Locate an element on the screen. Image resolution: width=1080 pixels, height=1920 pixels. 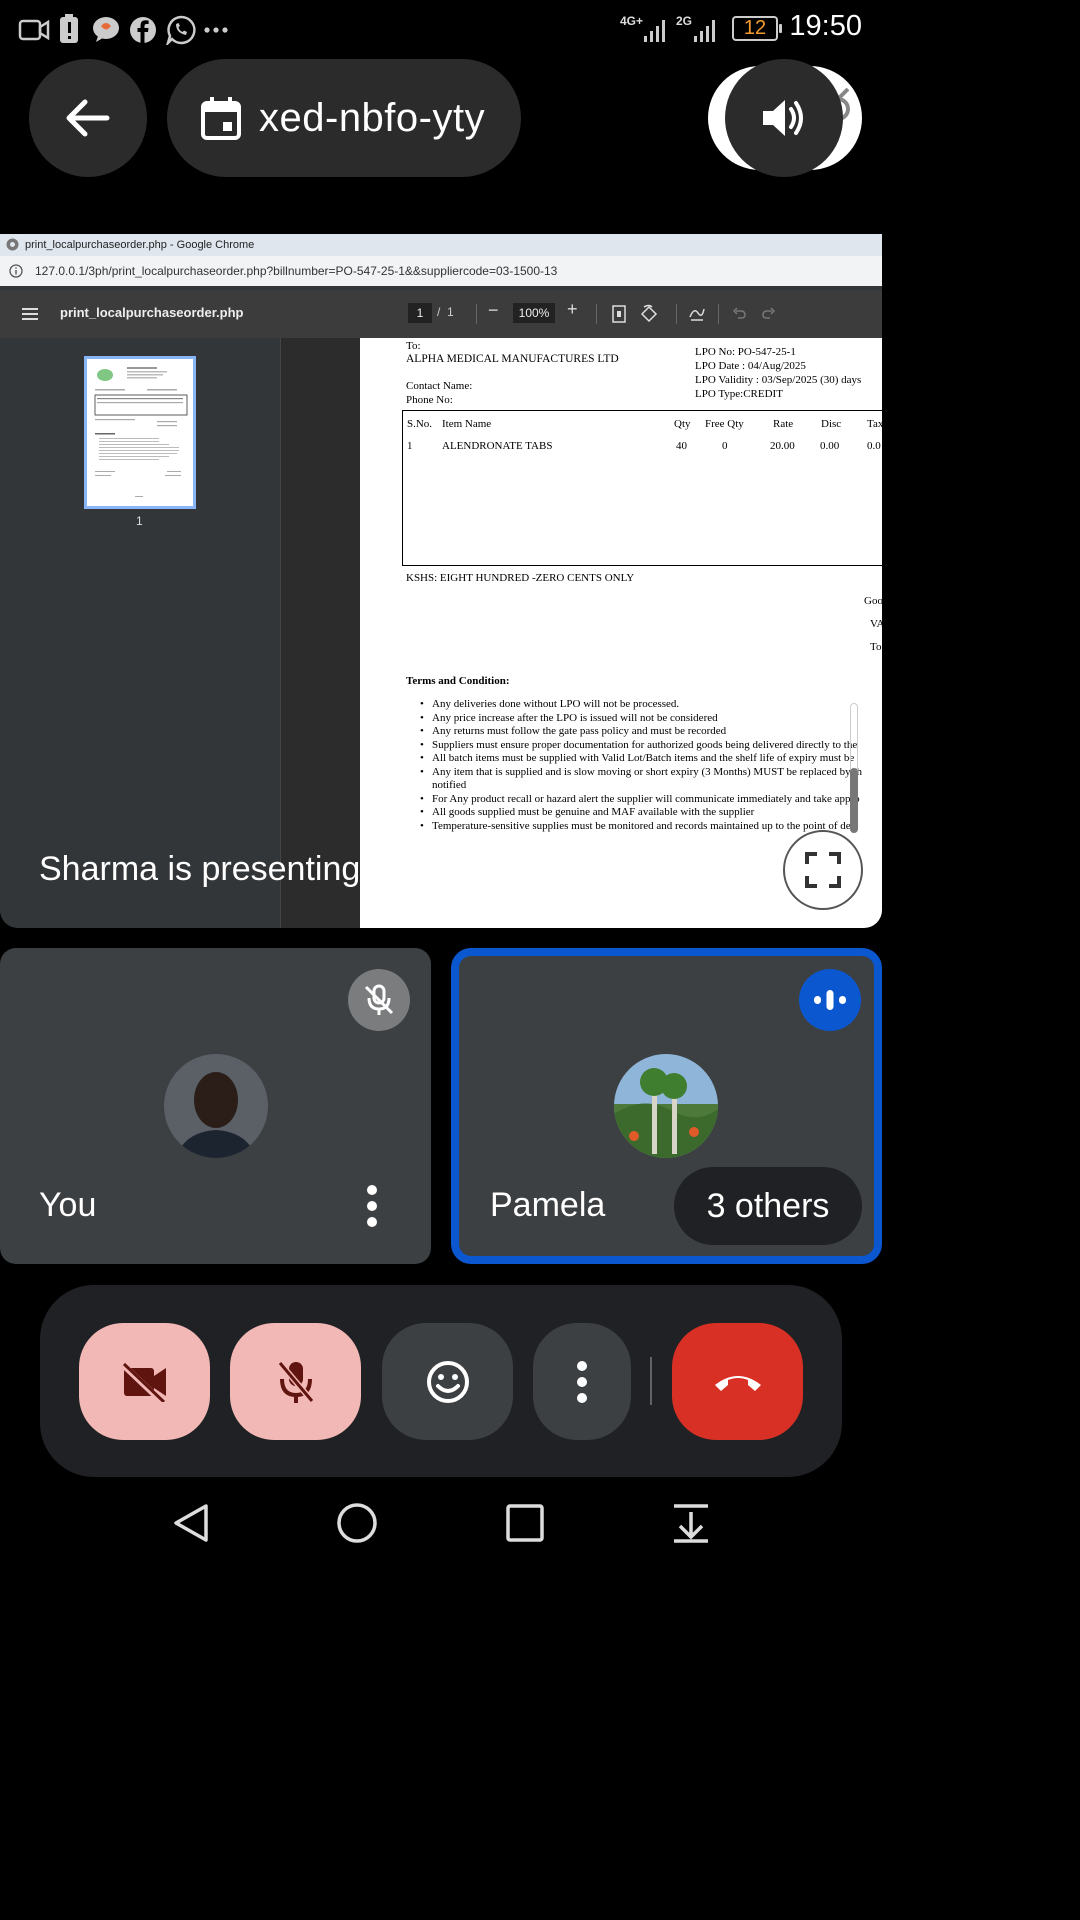
participant-name-self: You is located at coordinates (68, 1205).